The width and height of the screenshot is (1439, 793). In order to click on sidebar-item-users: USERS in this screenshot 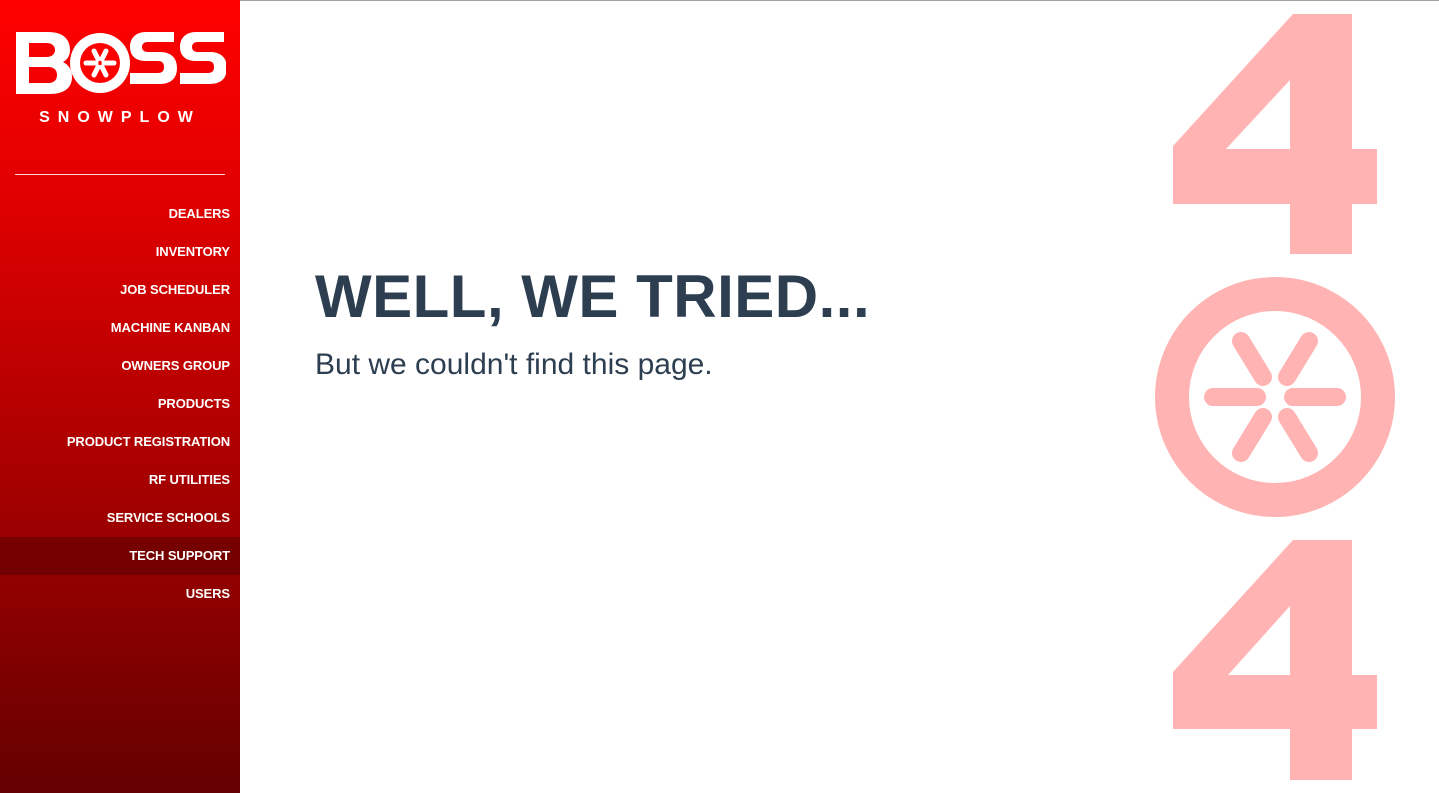, I will do `click(120, 594)`.